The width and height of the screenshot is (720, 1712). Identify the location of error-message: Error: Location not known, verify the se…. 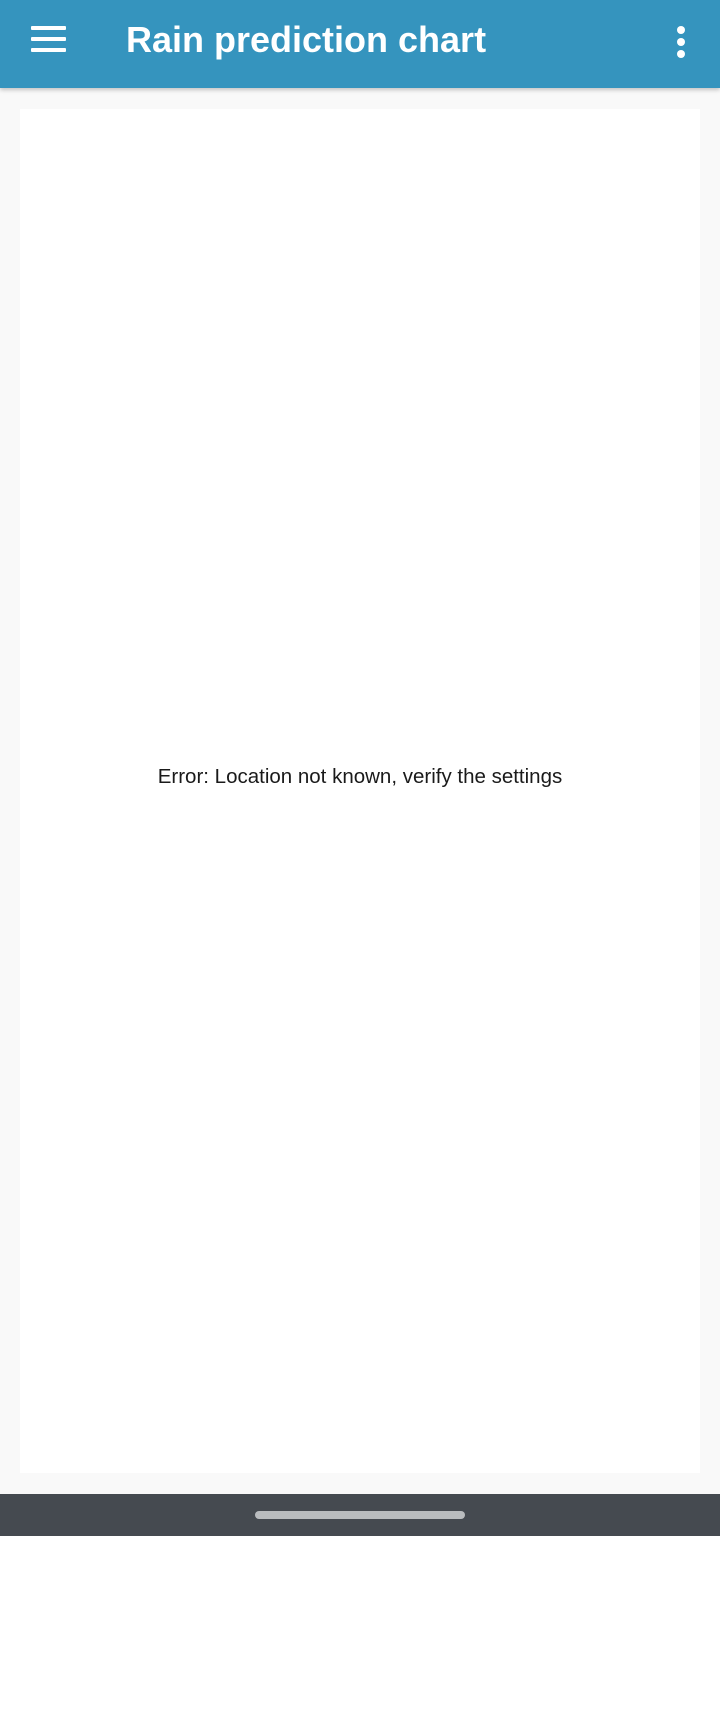
(360, 776).